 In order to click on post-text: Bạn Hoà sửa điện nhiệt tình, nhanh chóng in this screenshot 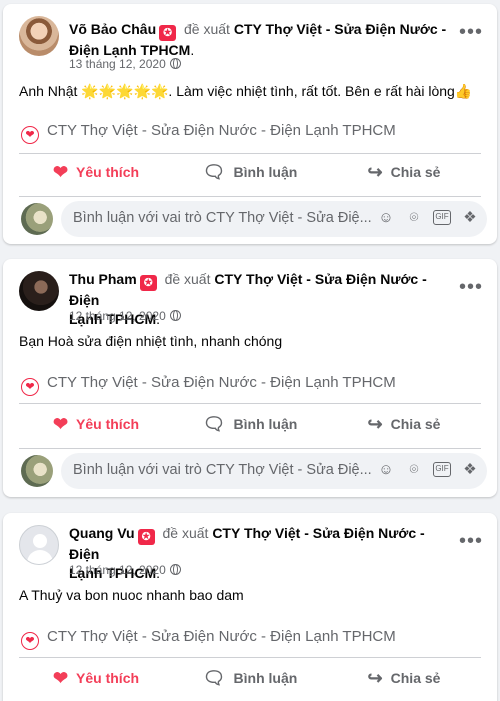, I will do `click(151, 341)`.